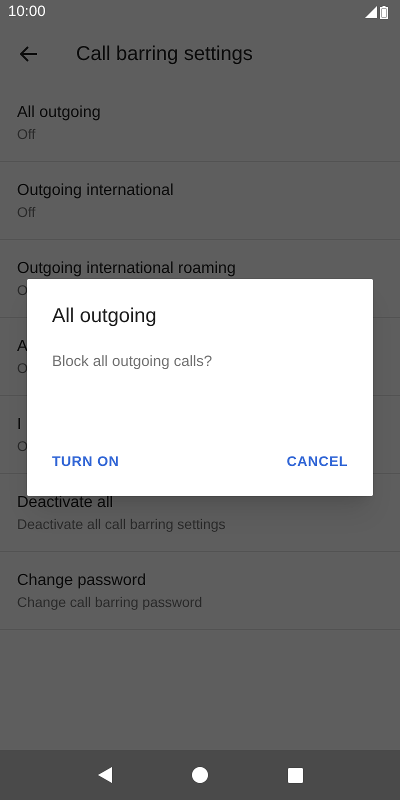 The height and width of the screenshot is (800, 400). What do you see at coordinates (371, 12) in the screenshot?
I see `signal-icon` at bounding box center [371, 12].